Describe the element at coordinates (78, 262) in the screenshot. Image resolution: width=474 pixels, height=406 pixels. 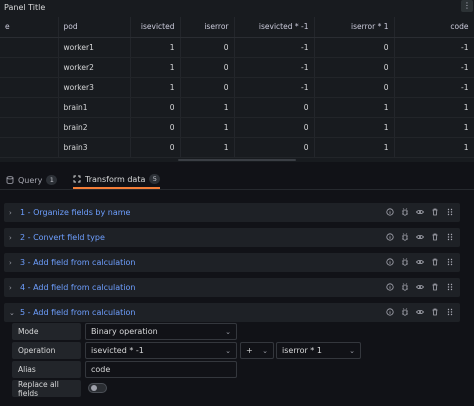
I see `transform-title: 3 - Add field from calculation` at that location.